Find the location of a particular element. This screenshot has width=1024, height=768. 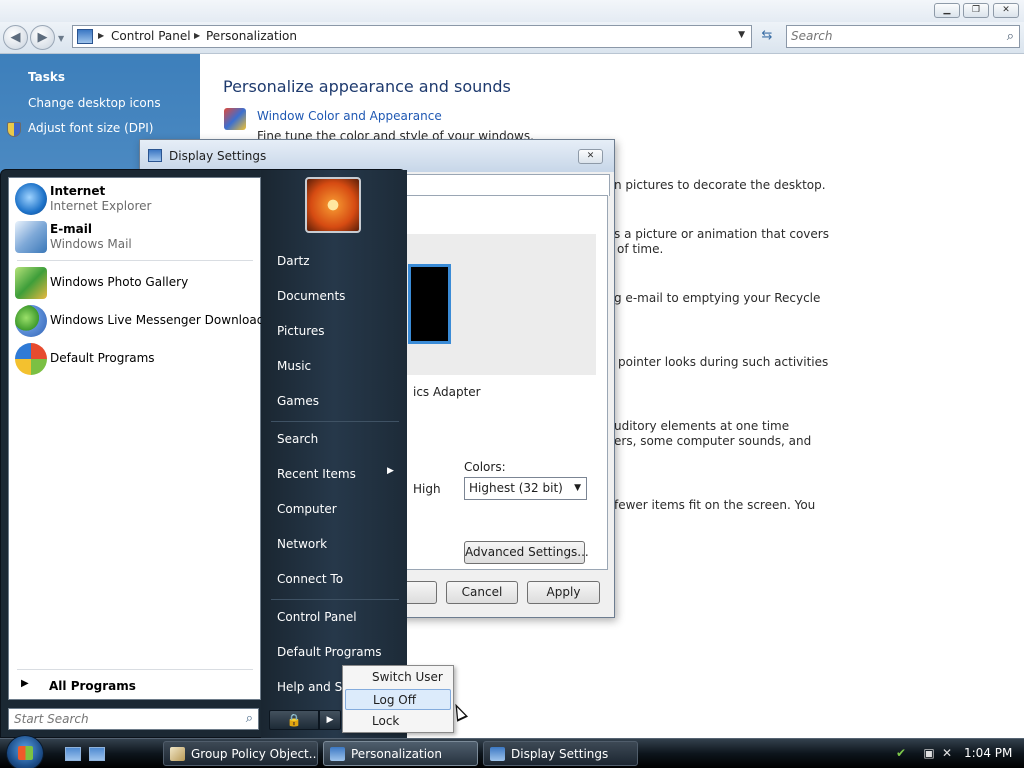

minimize-button: ▁ is located at coordinates (947, 10).